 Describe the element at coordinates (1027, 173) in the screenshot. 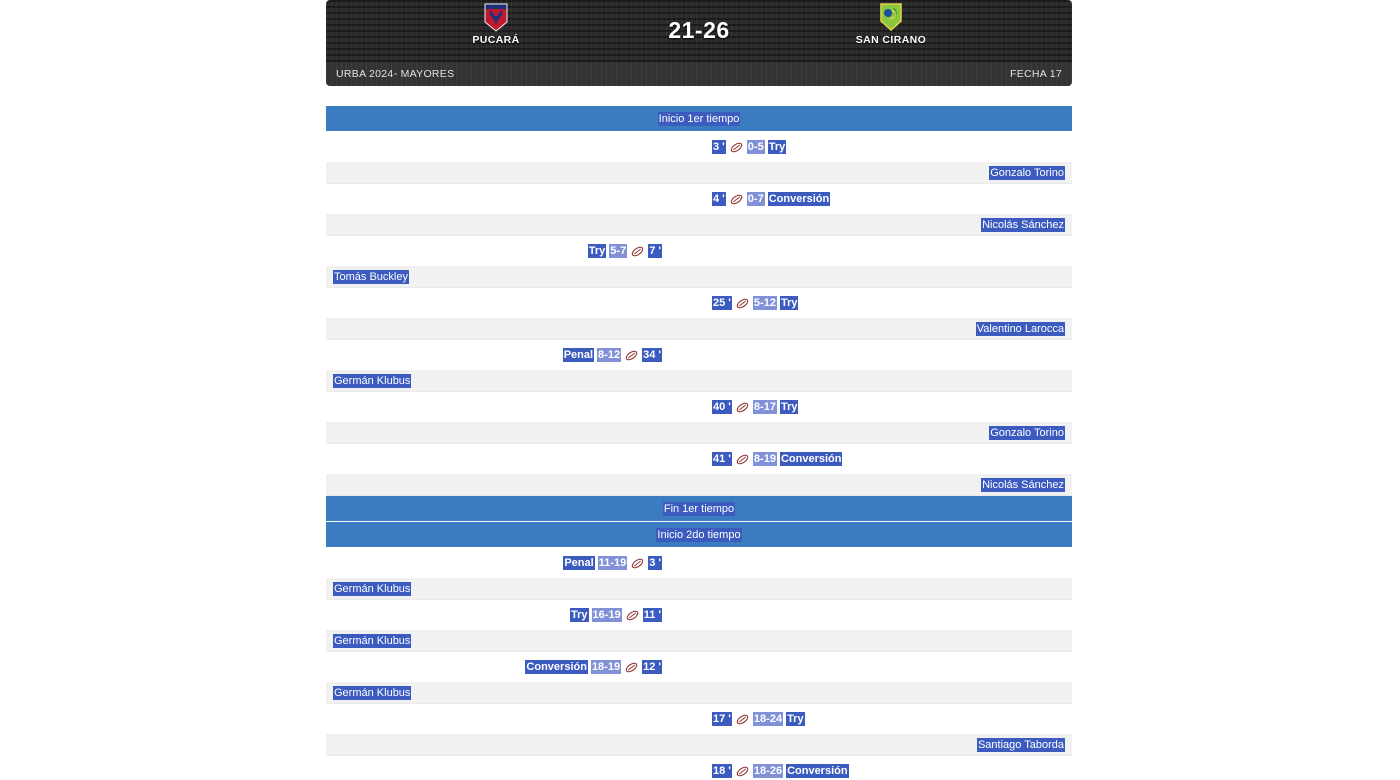

I see `event-player-name: Gonzalo Torino` at that location.